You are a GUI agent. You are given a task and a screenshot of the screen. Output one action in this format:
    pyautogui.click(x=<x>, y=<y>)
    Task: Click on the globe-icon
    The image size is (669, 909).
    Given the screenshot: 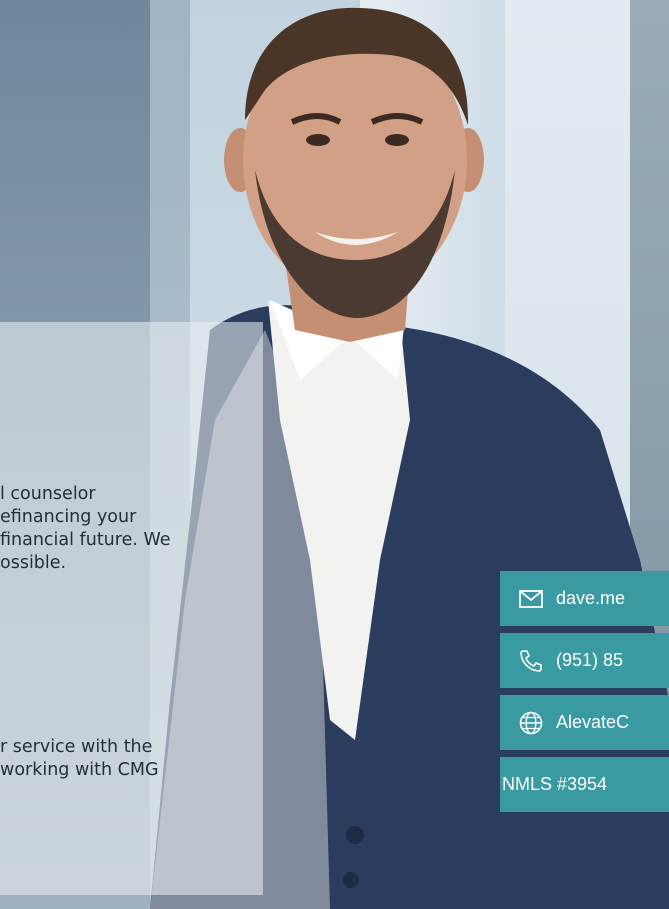 What is the action you would take?
    pyautogui.click(x=531, y=722)
    